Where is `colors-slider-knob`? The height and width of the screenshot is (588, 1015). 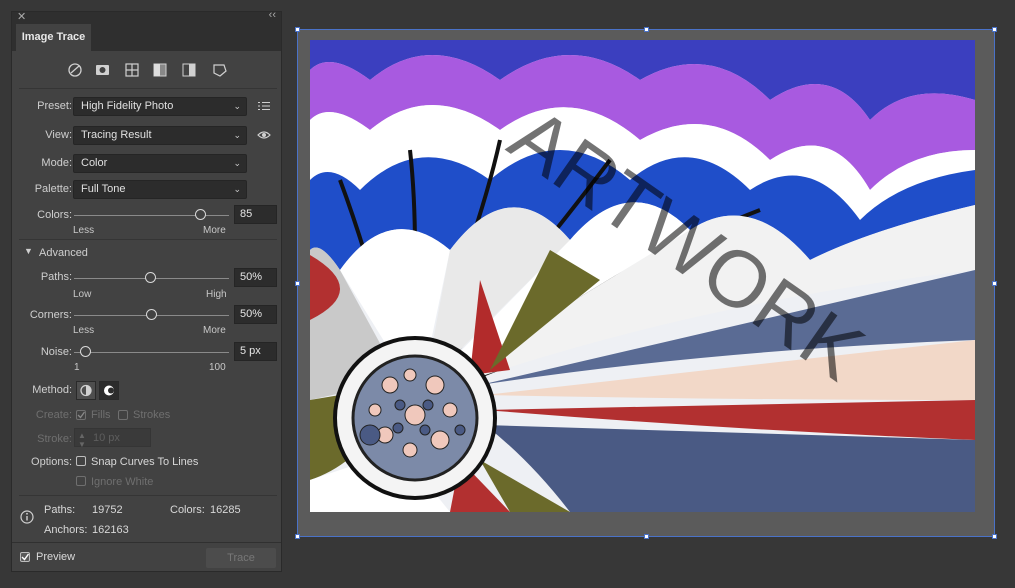
colors-slider-knob is located at coordinates (200, 214).